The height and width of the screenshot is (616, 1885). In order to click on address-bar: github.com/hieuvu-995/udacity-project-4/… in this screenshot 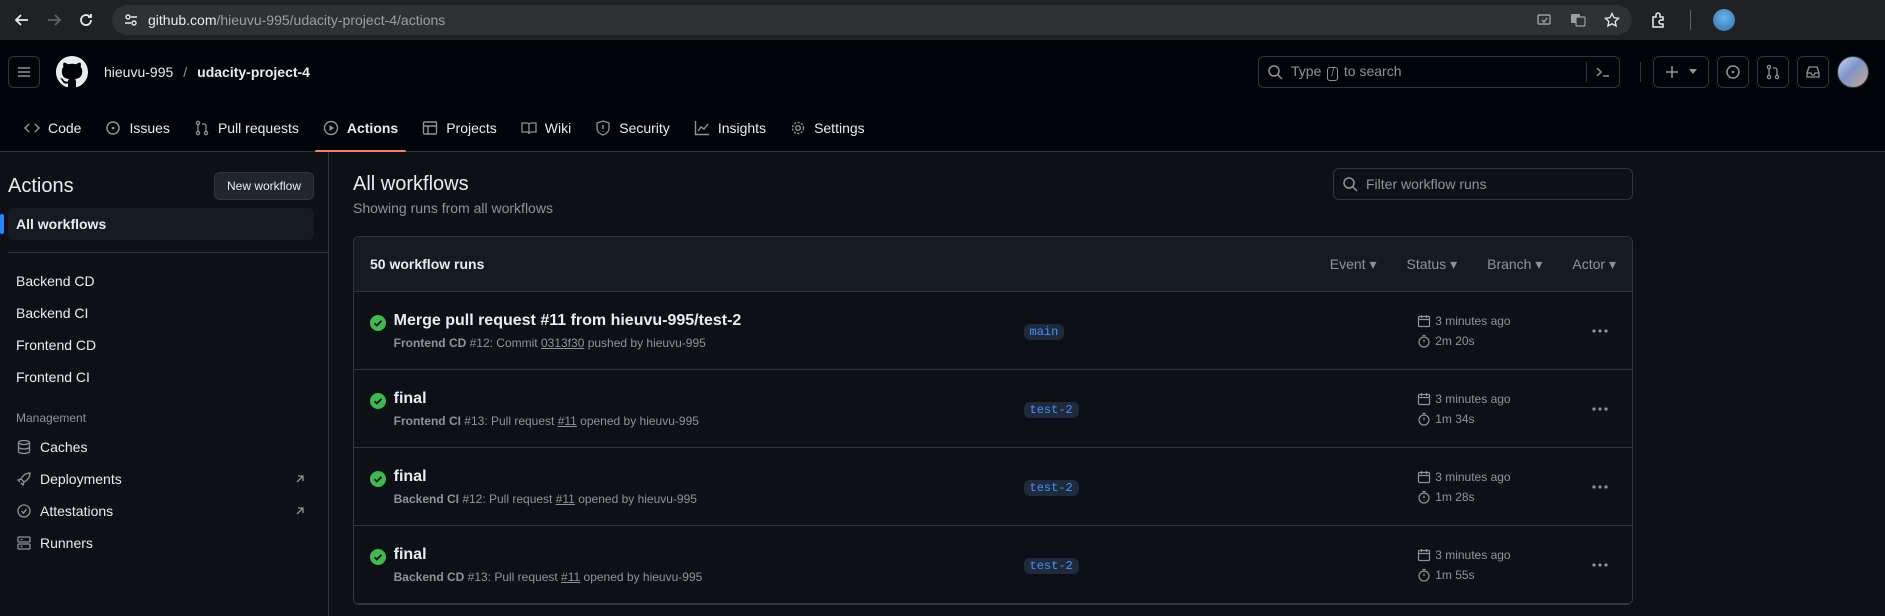, I will do `click(872, 20)`.